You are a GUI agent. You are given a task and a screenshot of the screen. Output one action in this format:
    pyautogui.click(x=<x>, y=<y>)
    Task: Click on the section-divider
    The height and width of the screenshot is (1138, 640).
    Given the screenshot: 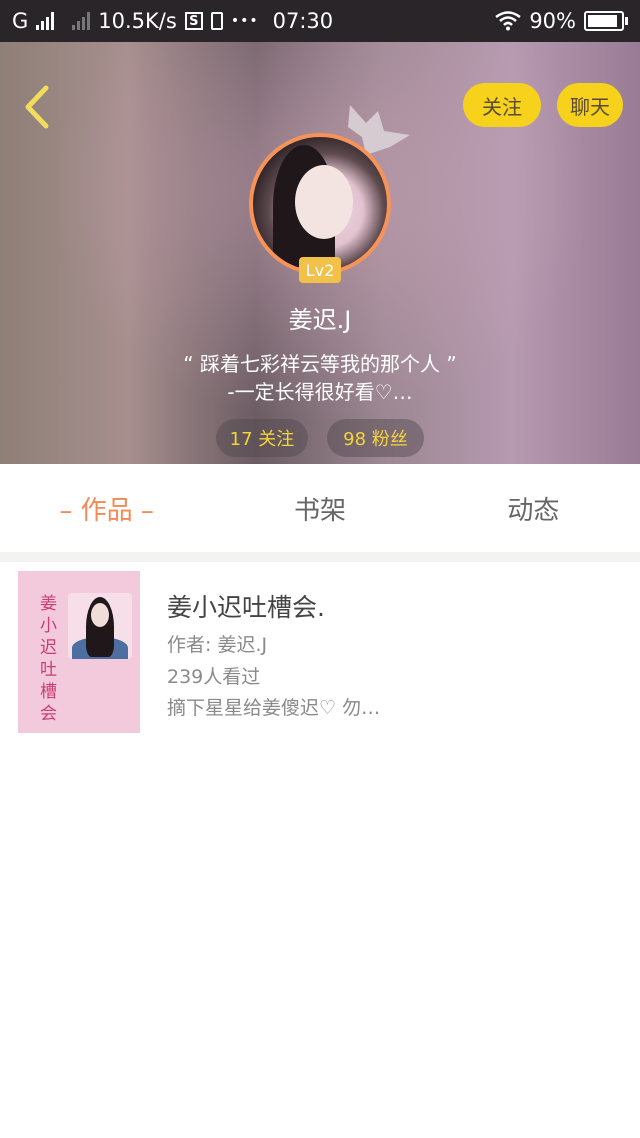 What is the action you would take?
    pyautogui.click(x=320, y=557)
    